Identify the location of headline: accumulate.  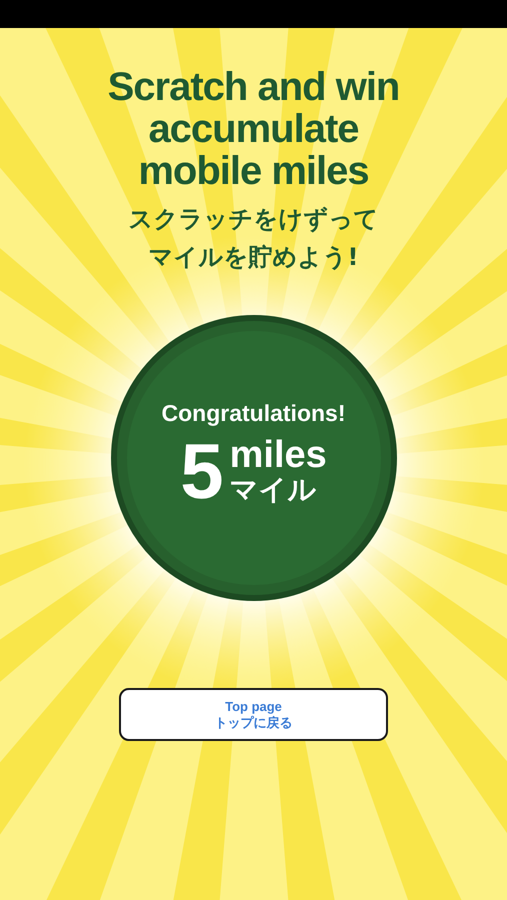
(253, 129).